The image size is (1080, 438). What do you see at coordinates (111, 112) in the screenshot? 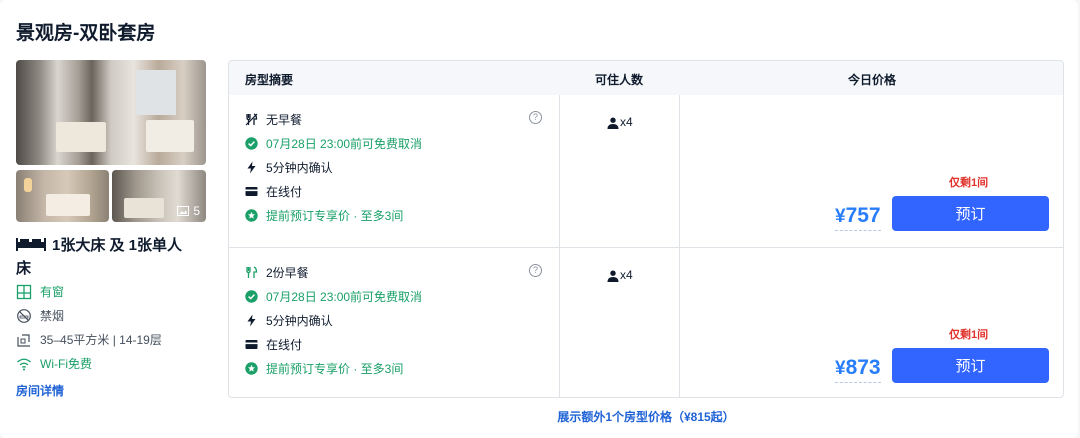
I see `room-photo-main` at bounding box center [111, 112].